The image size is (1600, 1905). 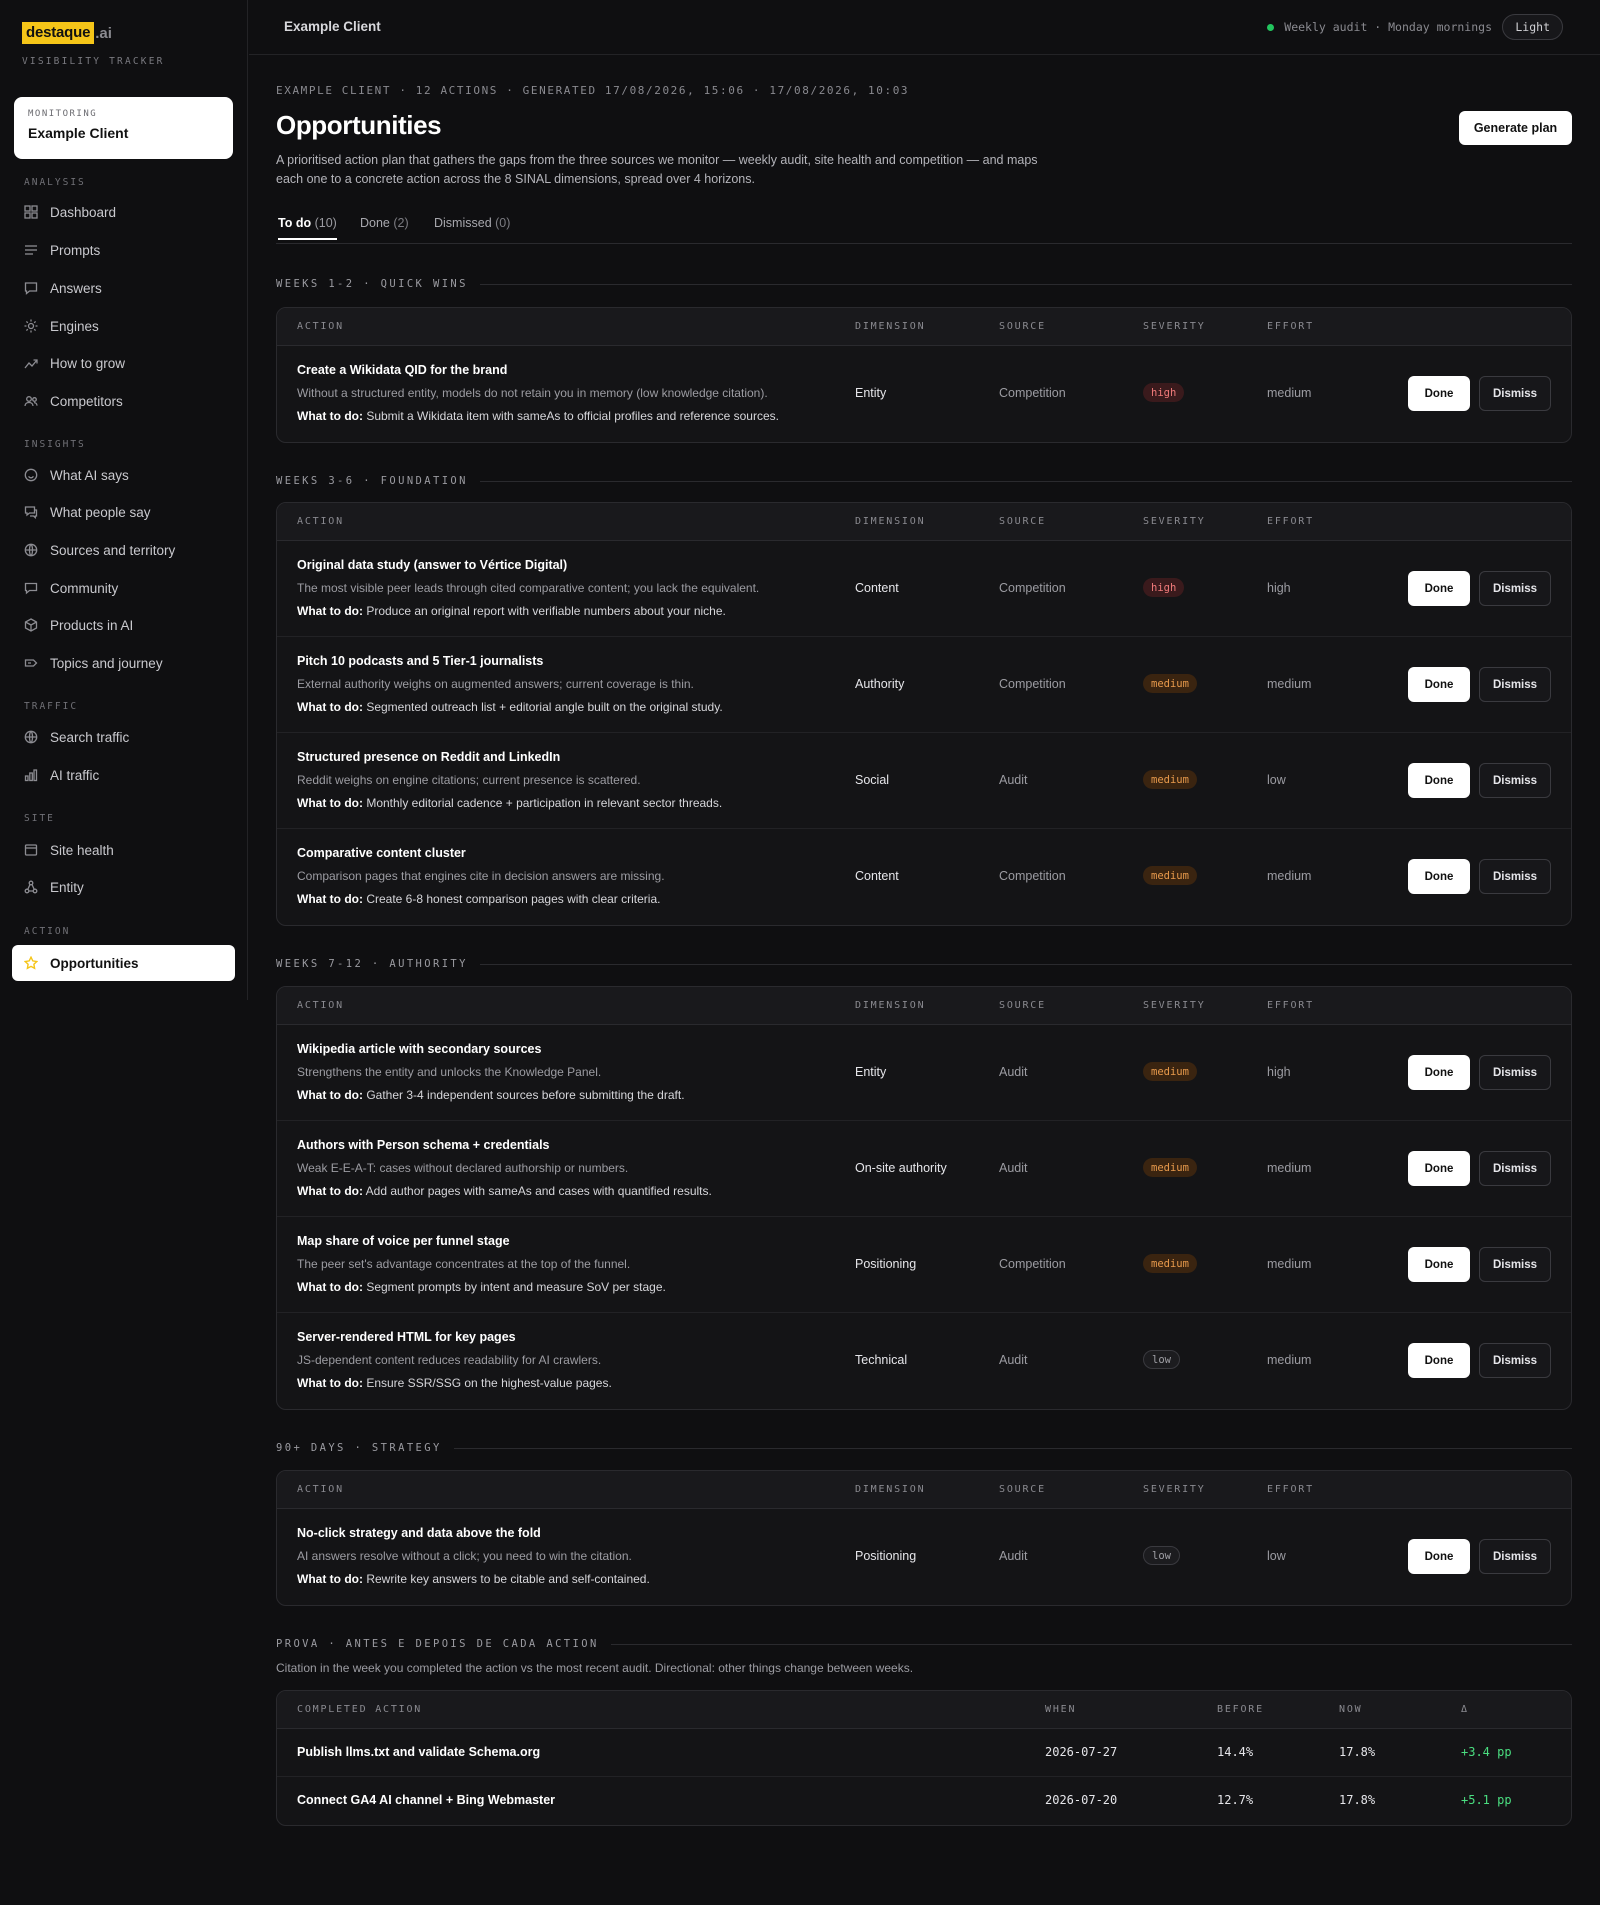 I want to click on col-effort: EFFORT, so click(x=1290, y=1489).